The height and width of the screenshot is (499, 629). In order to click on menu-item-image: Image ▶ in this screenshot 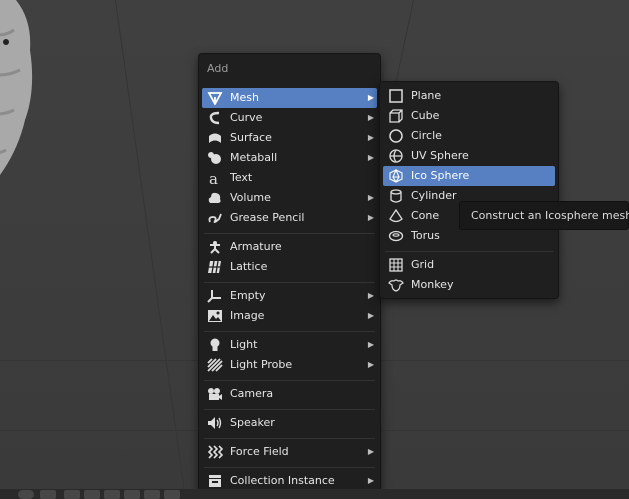, I will do `click(289, 316)`.